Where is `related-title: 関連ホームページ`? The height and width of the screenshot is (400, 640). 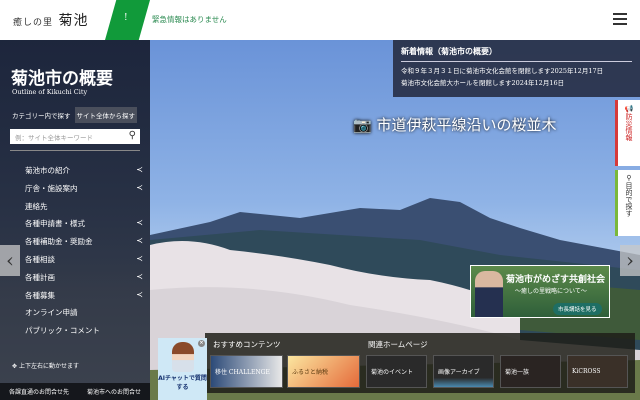
related-title: 関連ホームページ is located at coordinates (398, 344).